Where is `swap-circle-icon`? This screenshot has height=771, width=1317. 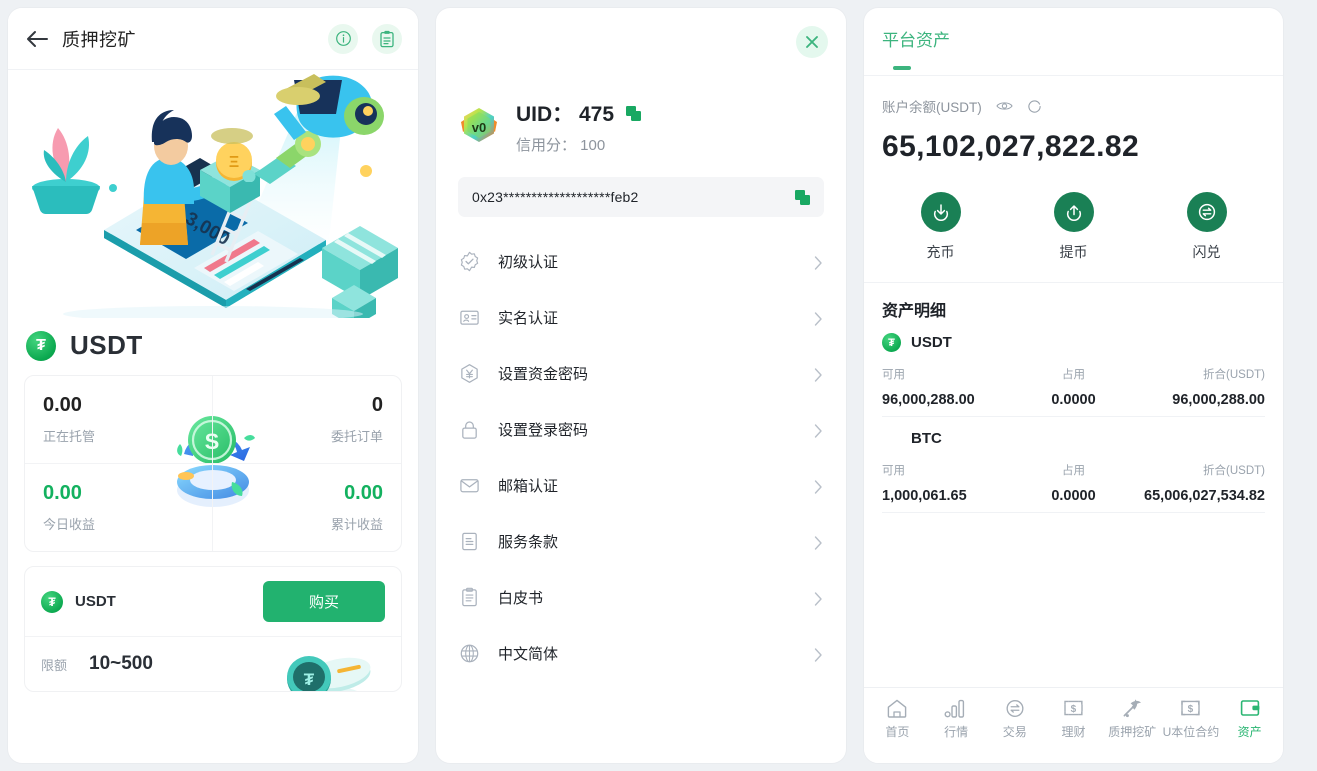 swap-circle-icon is located at coordinates (1015, 708).